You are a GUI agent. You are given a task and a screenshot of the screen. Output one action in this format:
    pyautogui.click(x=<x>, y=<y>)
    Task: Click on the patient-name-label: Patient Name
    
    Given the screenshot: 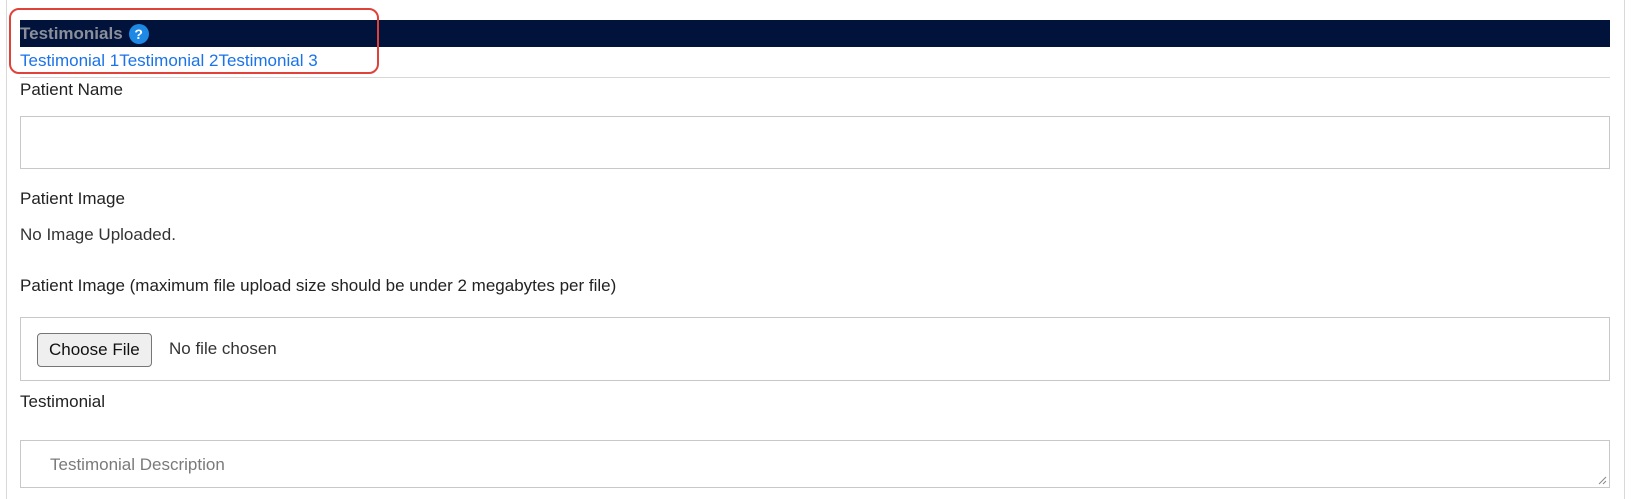 What is the action you would take?
    pyautogui.click(x=71, y=89)
    